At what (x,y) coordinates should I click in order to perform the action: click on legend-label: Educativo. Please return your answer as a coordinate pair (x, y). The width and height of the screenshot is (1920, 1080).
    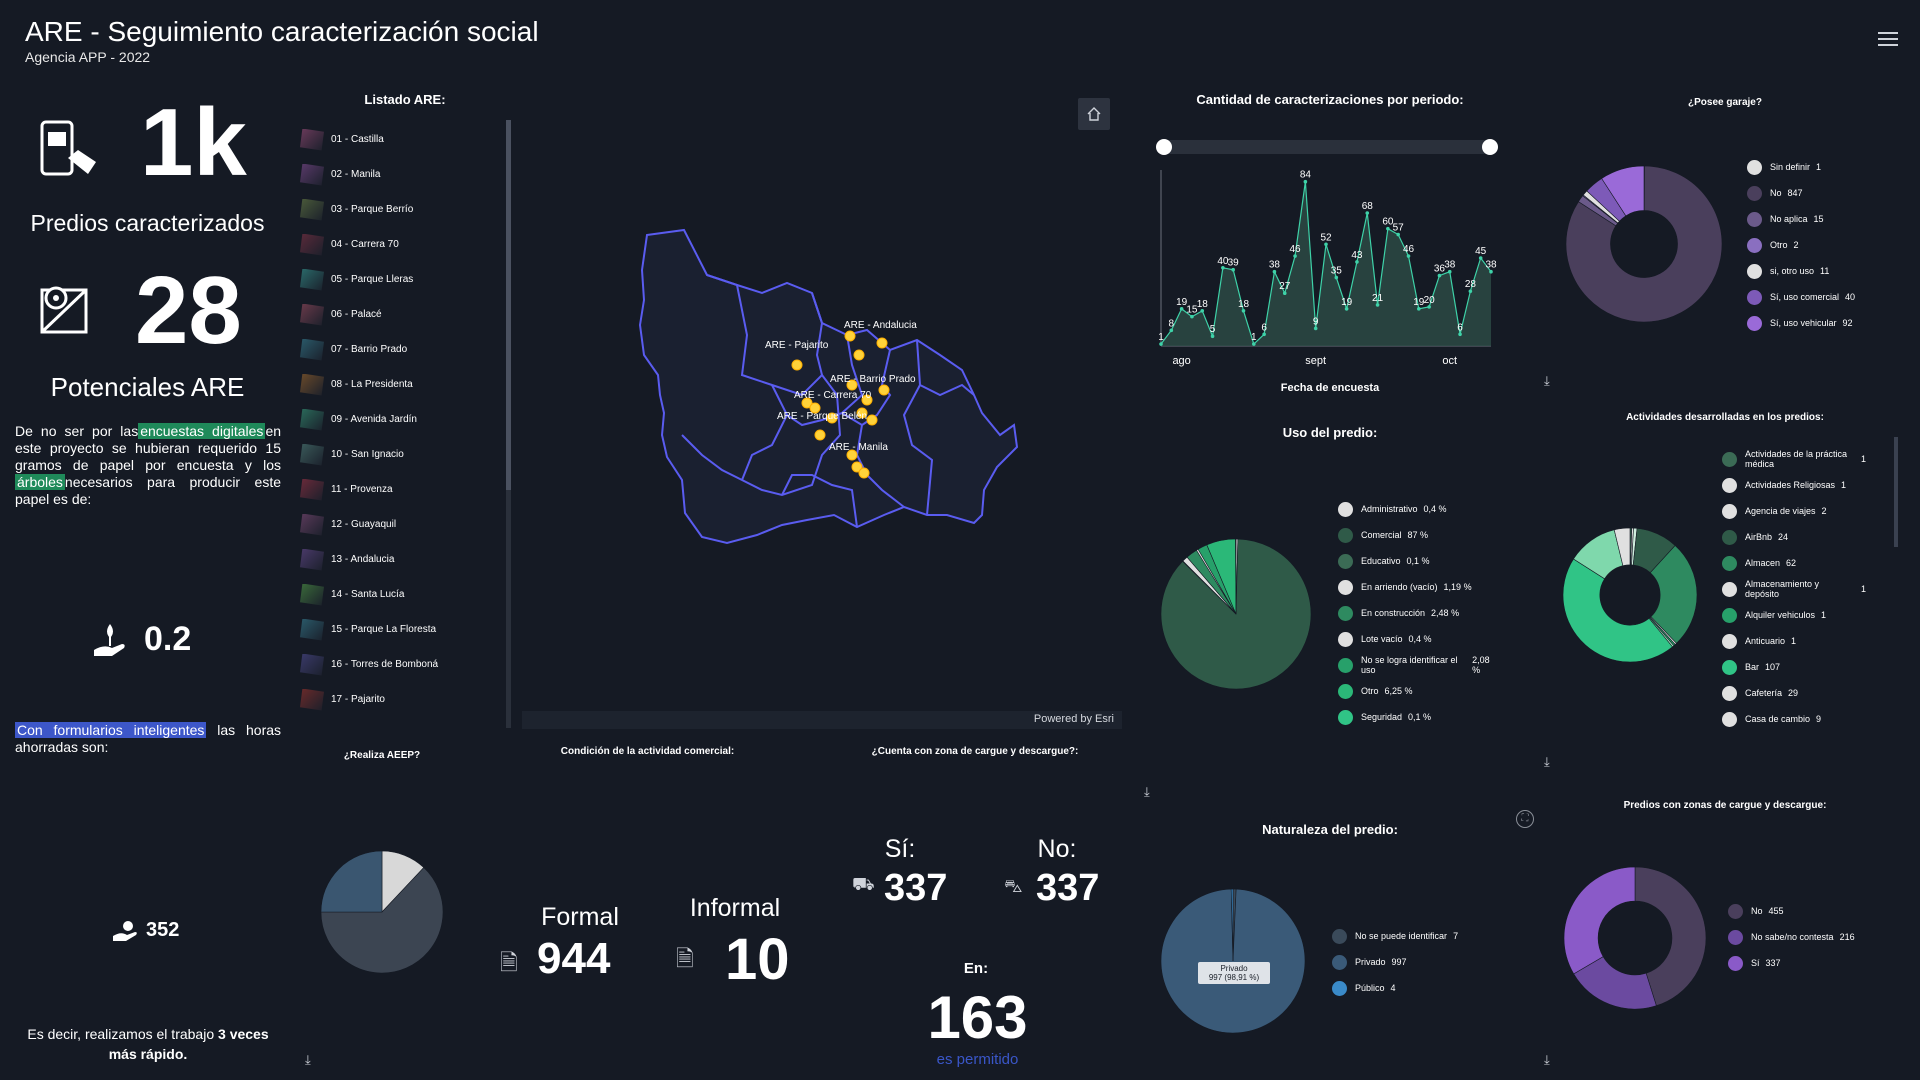
    Looking at the image, I should click on (1381, 561).